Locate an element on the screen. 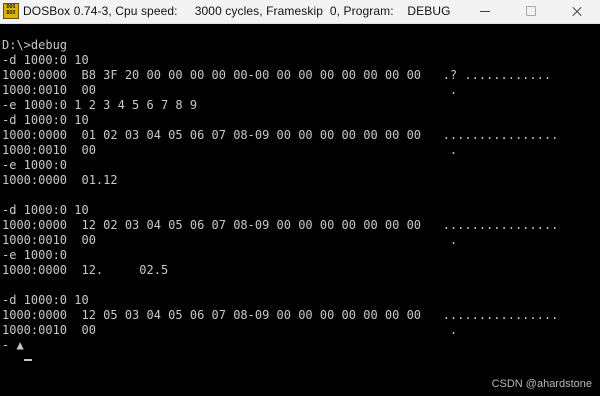  close-button is located at coordinates (577, 11).